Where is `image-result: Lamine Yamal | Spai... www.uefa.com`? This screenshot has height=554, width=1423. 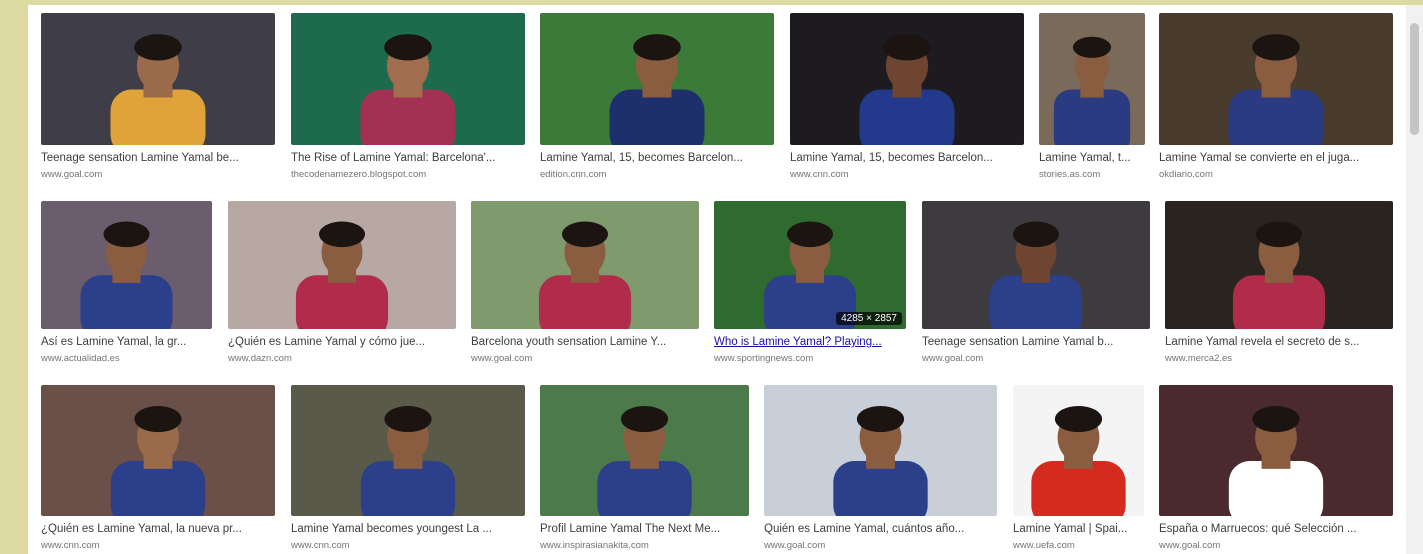
image-result: Lamine Yamal | Spai... www.uefa.com is located at coordinates (1078, 468).